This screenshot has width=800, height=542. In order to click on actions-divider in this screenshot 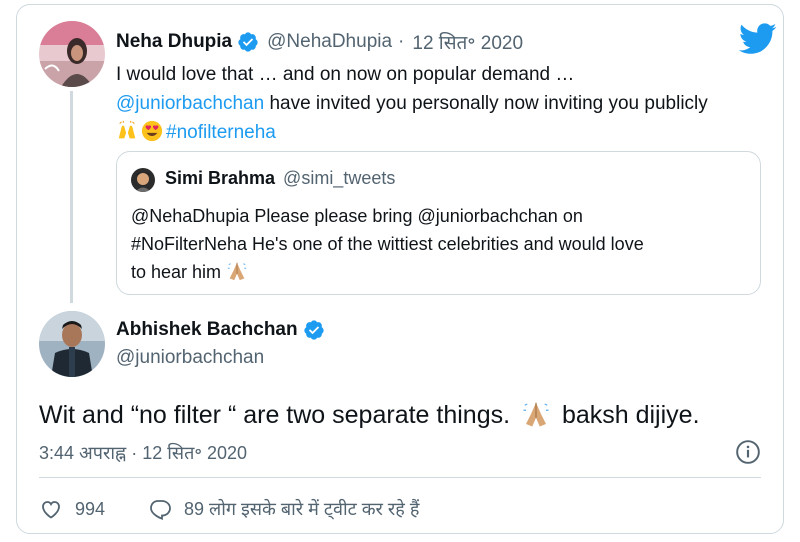, I will do `click(400, 477)`.